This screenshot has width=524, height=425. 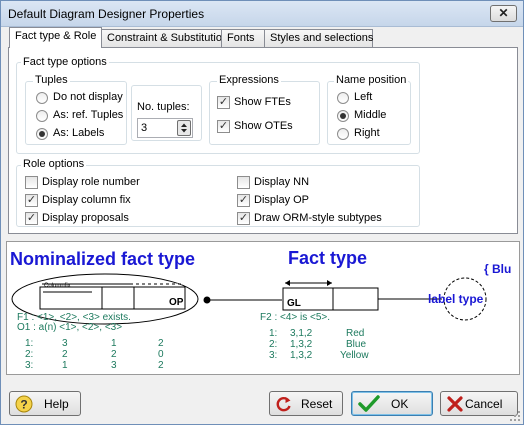 I want to click on reset-button: Reset, so click(x=306, y=403).